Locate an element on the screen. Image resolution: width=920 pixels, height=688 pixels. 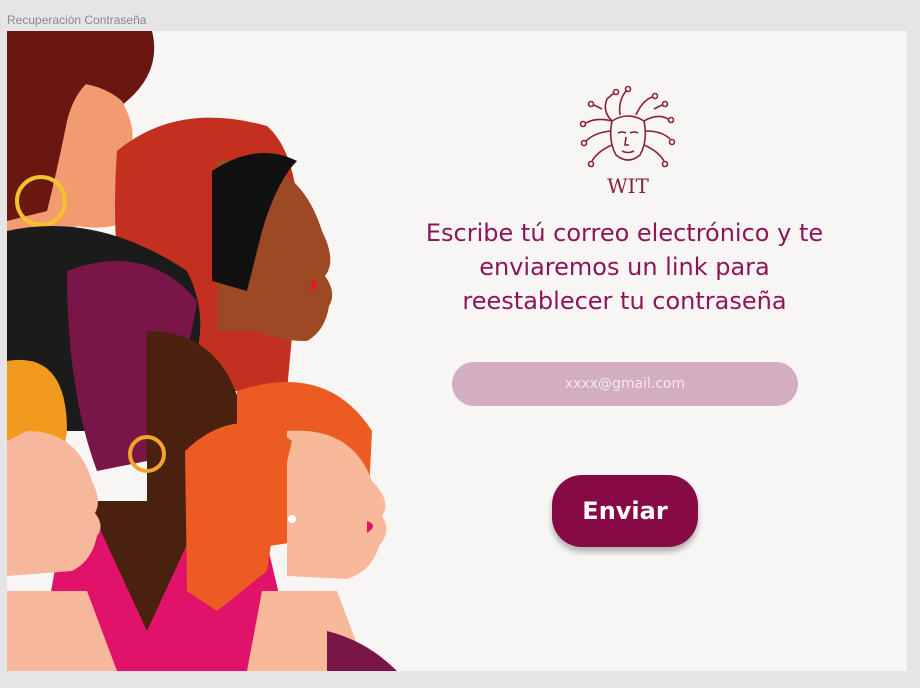
medusa-circuit-logo-icon: WIT is located at coordinates (627, 141).